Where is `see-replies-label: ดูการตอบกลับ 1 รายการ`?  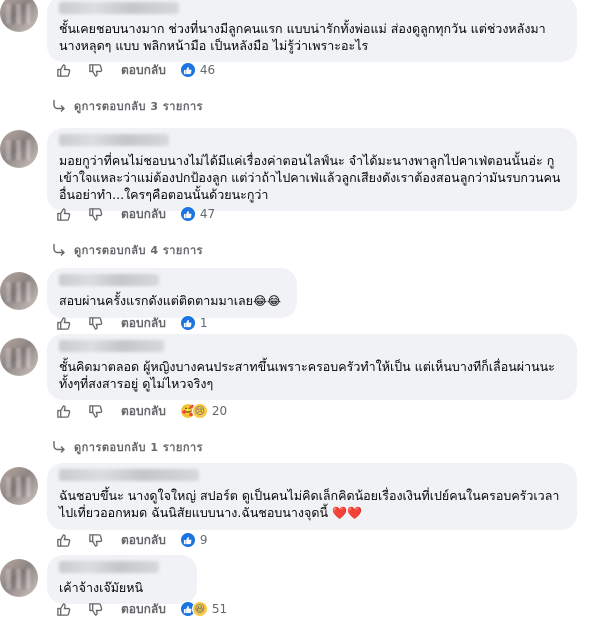 see-replies-label: ดูการตอบกลับ 1 รายการ is located at coordinates (139, 447).